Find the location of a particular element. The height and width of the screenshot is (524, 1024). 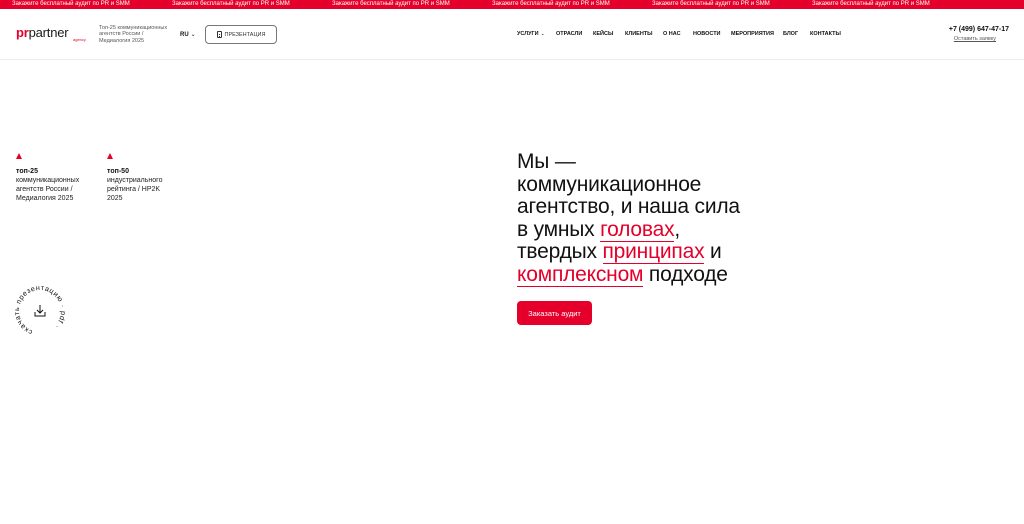

nav-item-services: УСЛУГИ ⌄ is located at coordinates (531, 34).